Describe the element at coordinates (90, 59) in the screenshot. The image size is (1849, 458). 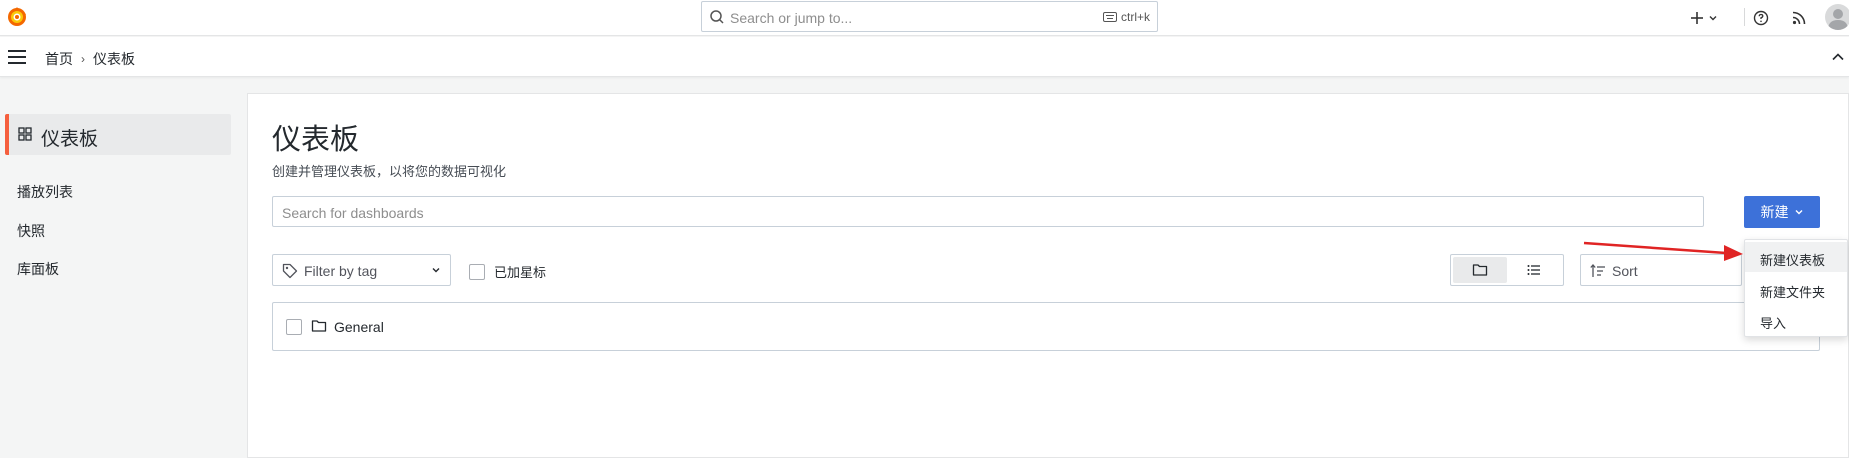
I see `breadcrumb: 首页 › 仪表板` at that location.